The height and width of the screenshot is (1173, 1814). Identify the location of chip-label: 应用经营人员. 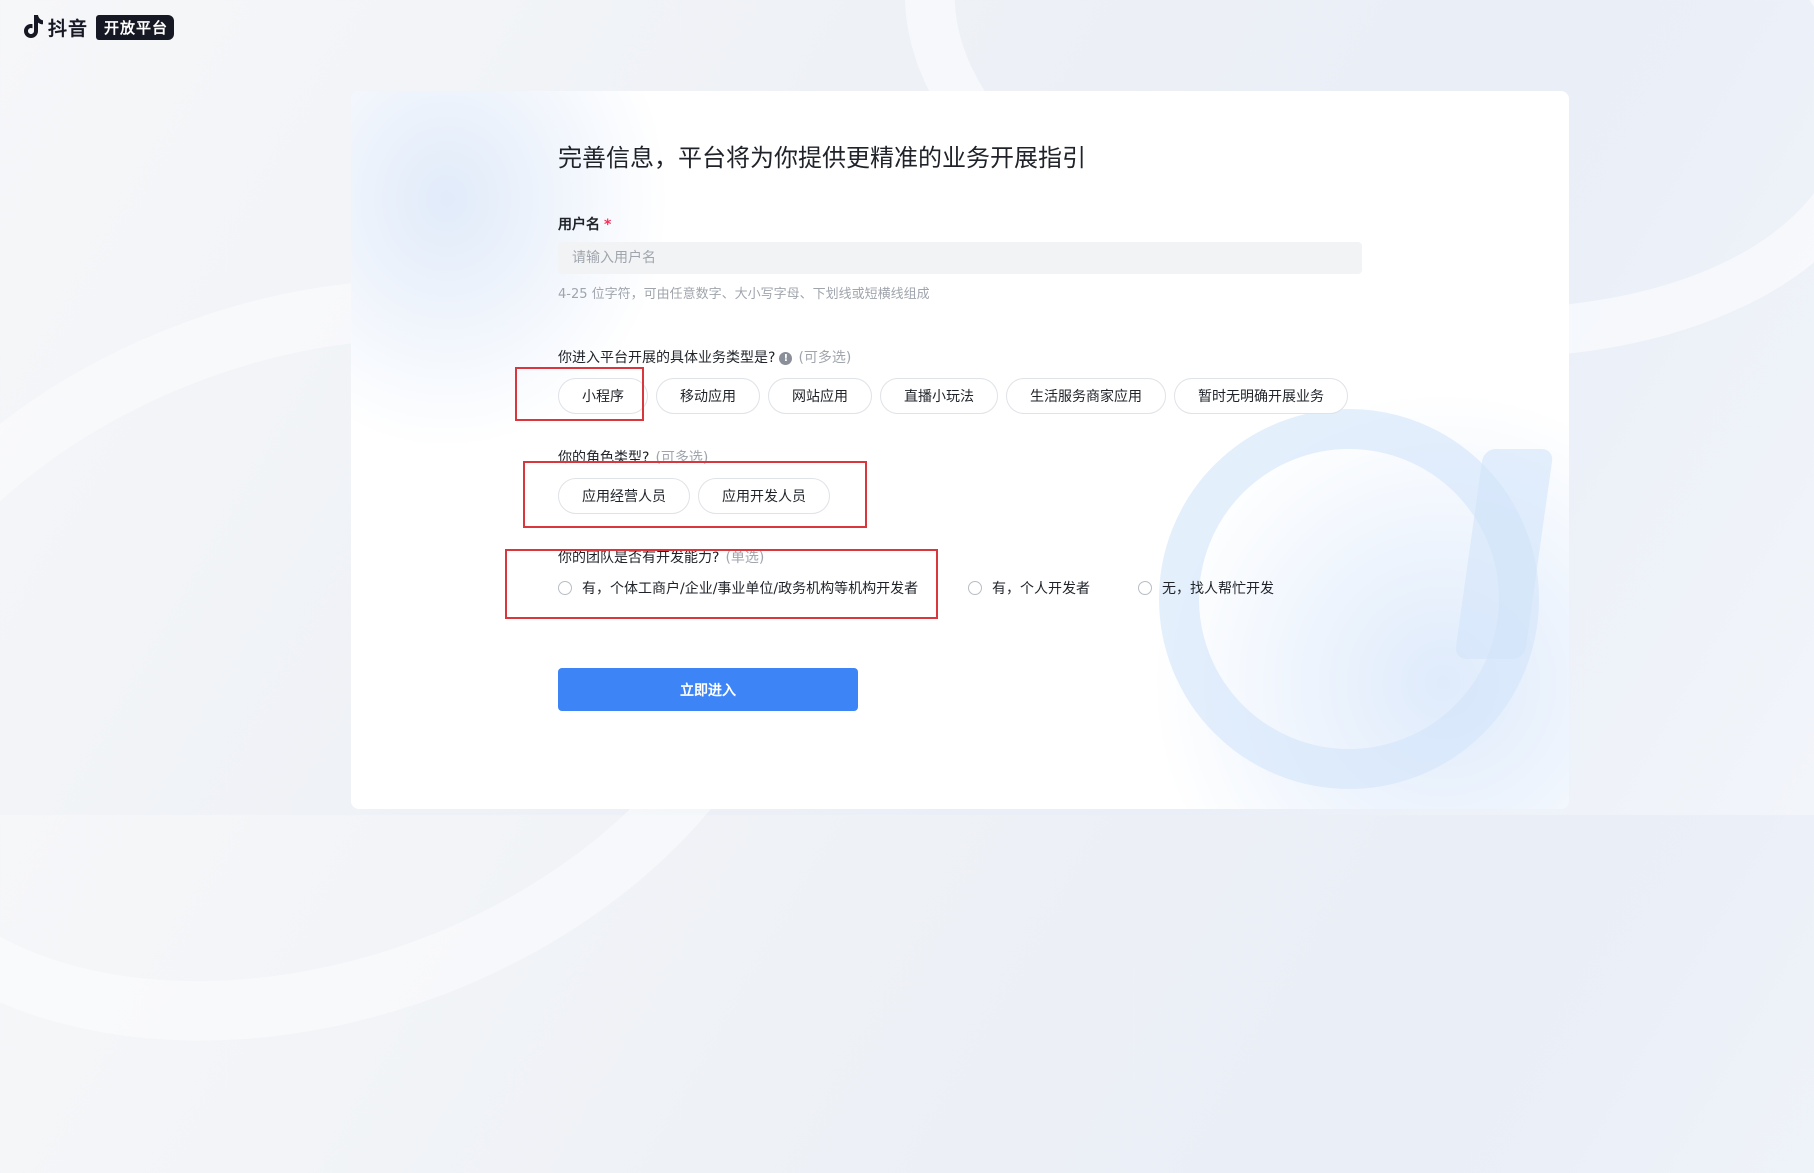
(624, 497).